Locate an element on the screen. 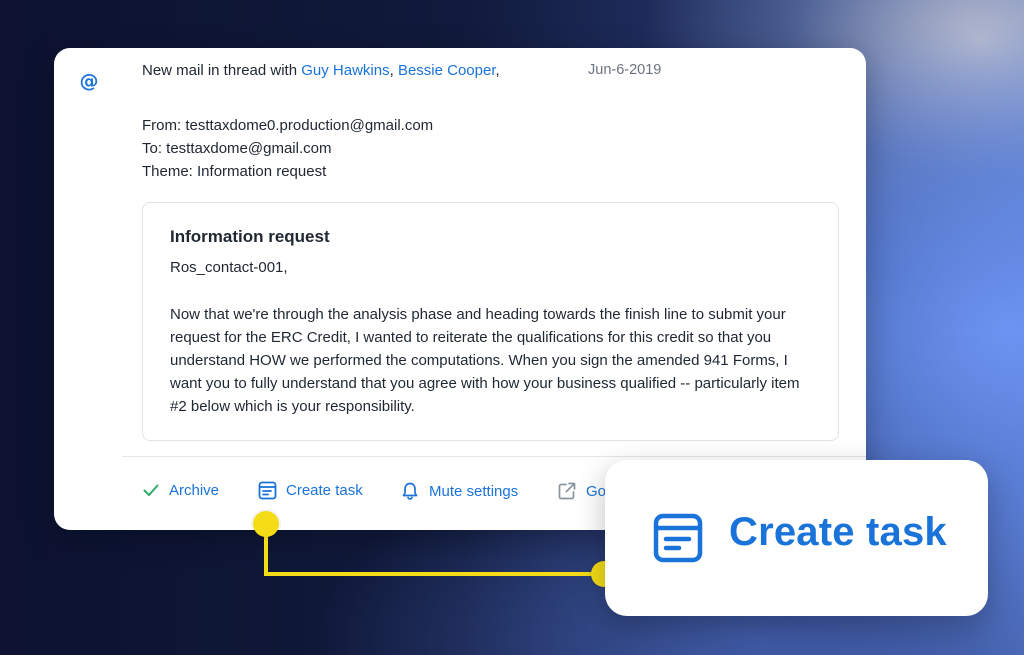 This screenshot has height=655, width=1024. bell-icon is located at coordinates (410, 491).